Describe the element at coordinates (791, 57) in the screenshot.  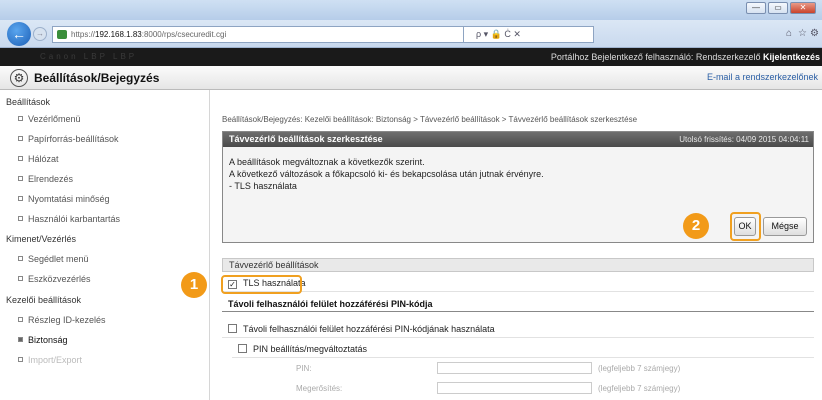
I see `logout-link: Kijelentkezés` at that location.